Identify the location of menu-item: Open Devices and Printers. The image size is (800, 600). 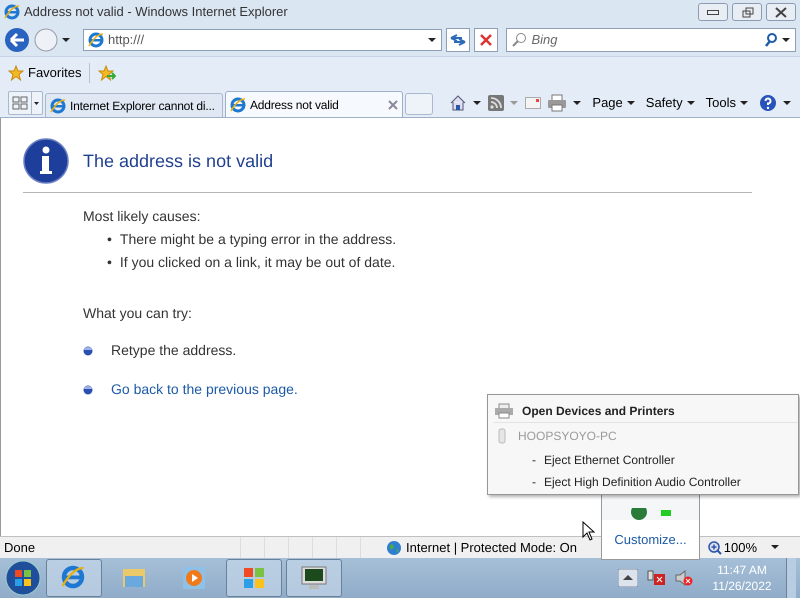
(598, 411).